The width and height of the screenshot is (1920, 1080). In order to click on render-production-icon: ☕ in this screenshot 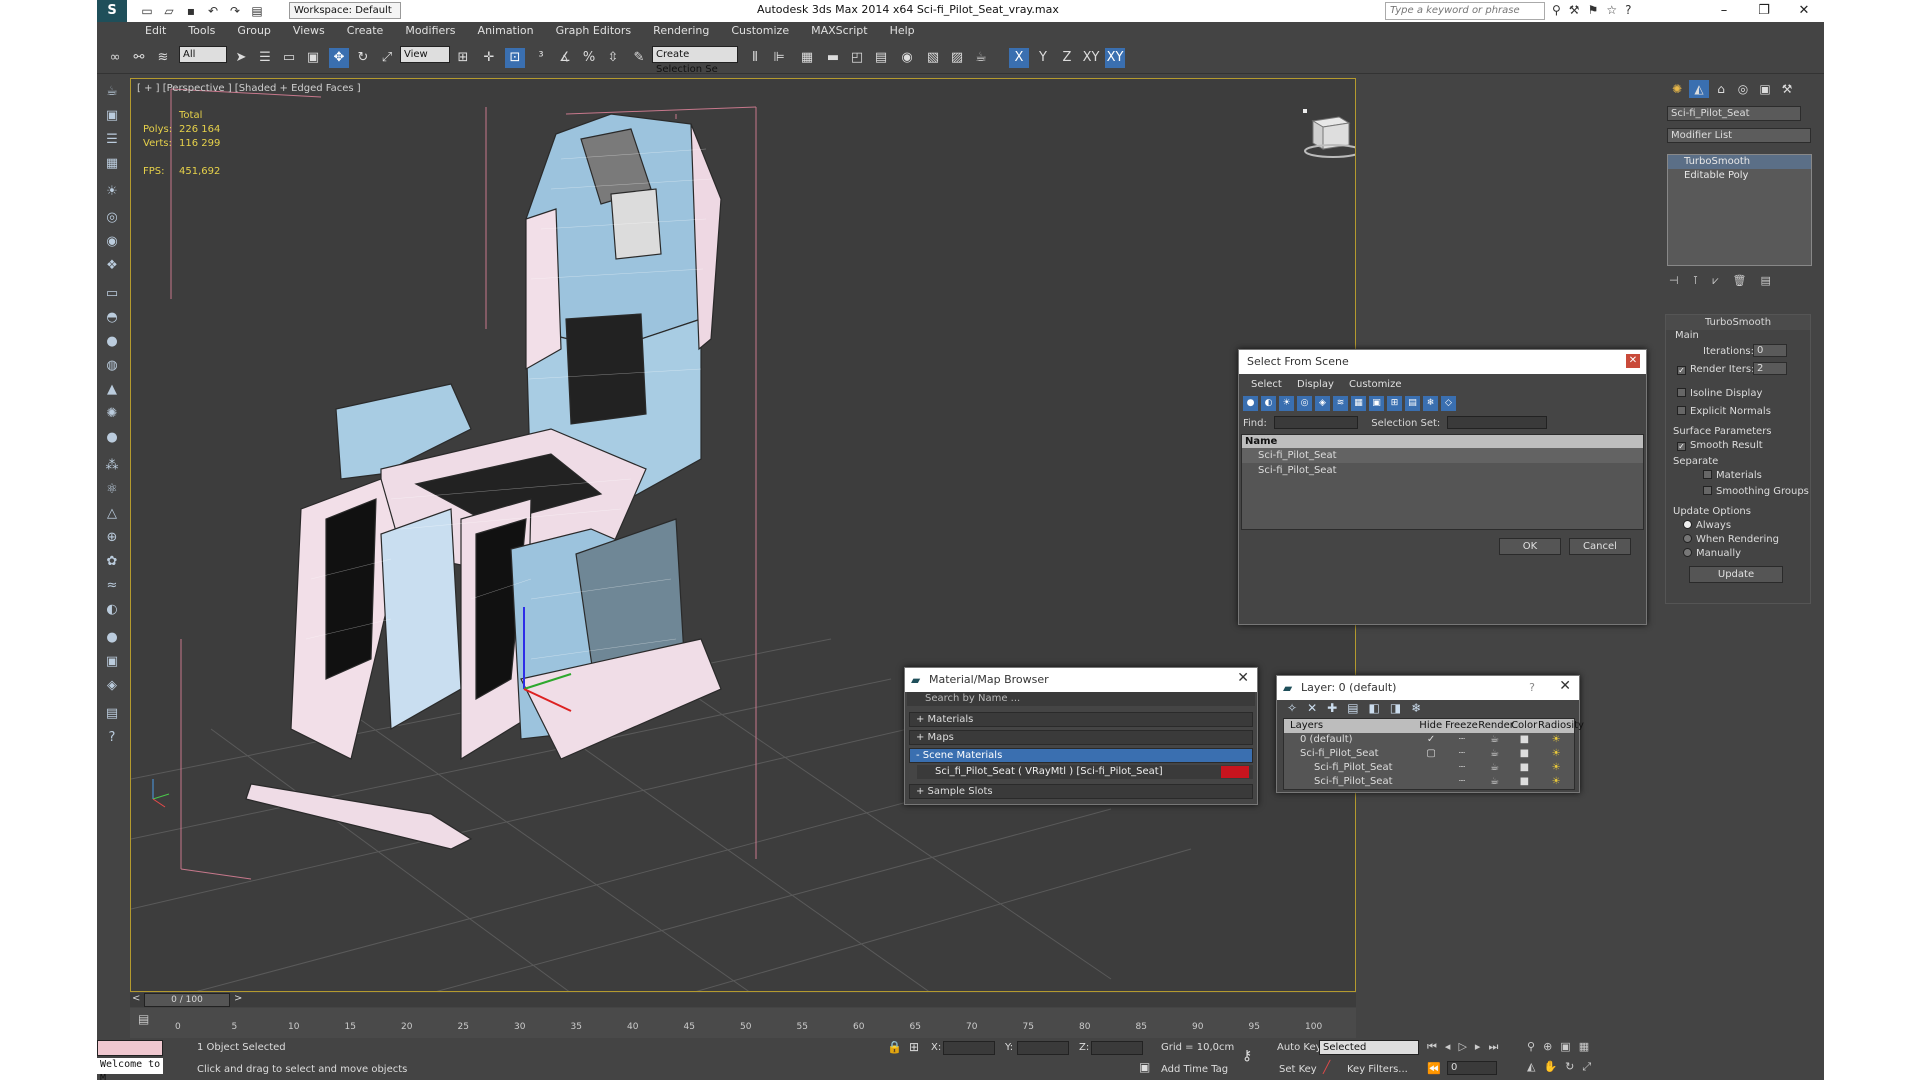, I will do `click(981, 58)`.